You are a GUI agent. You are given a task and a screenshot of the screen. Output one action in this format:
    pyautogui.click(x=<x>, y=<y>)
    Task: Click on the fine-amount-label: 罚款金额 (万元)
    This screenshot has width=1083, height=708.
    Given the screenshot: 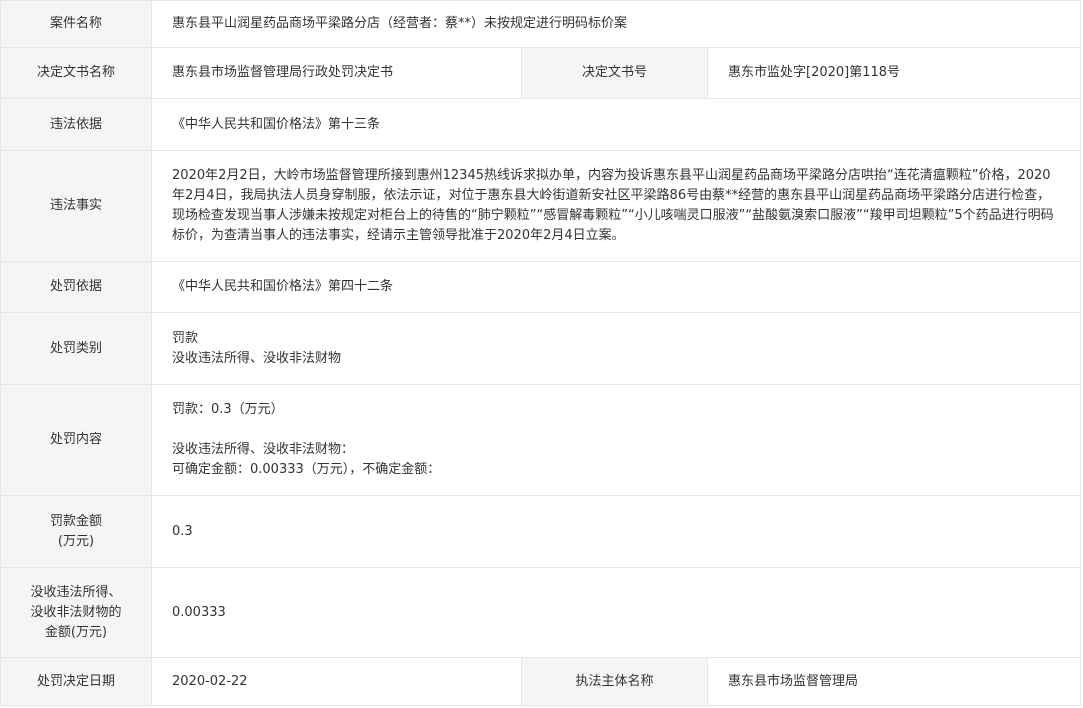 What is the action you would take?
    pyautogui.click(x=76, y=531)
    